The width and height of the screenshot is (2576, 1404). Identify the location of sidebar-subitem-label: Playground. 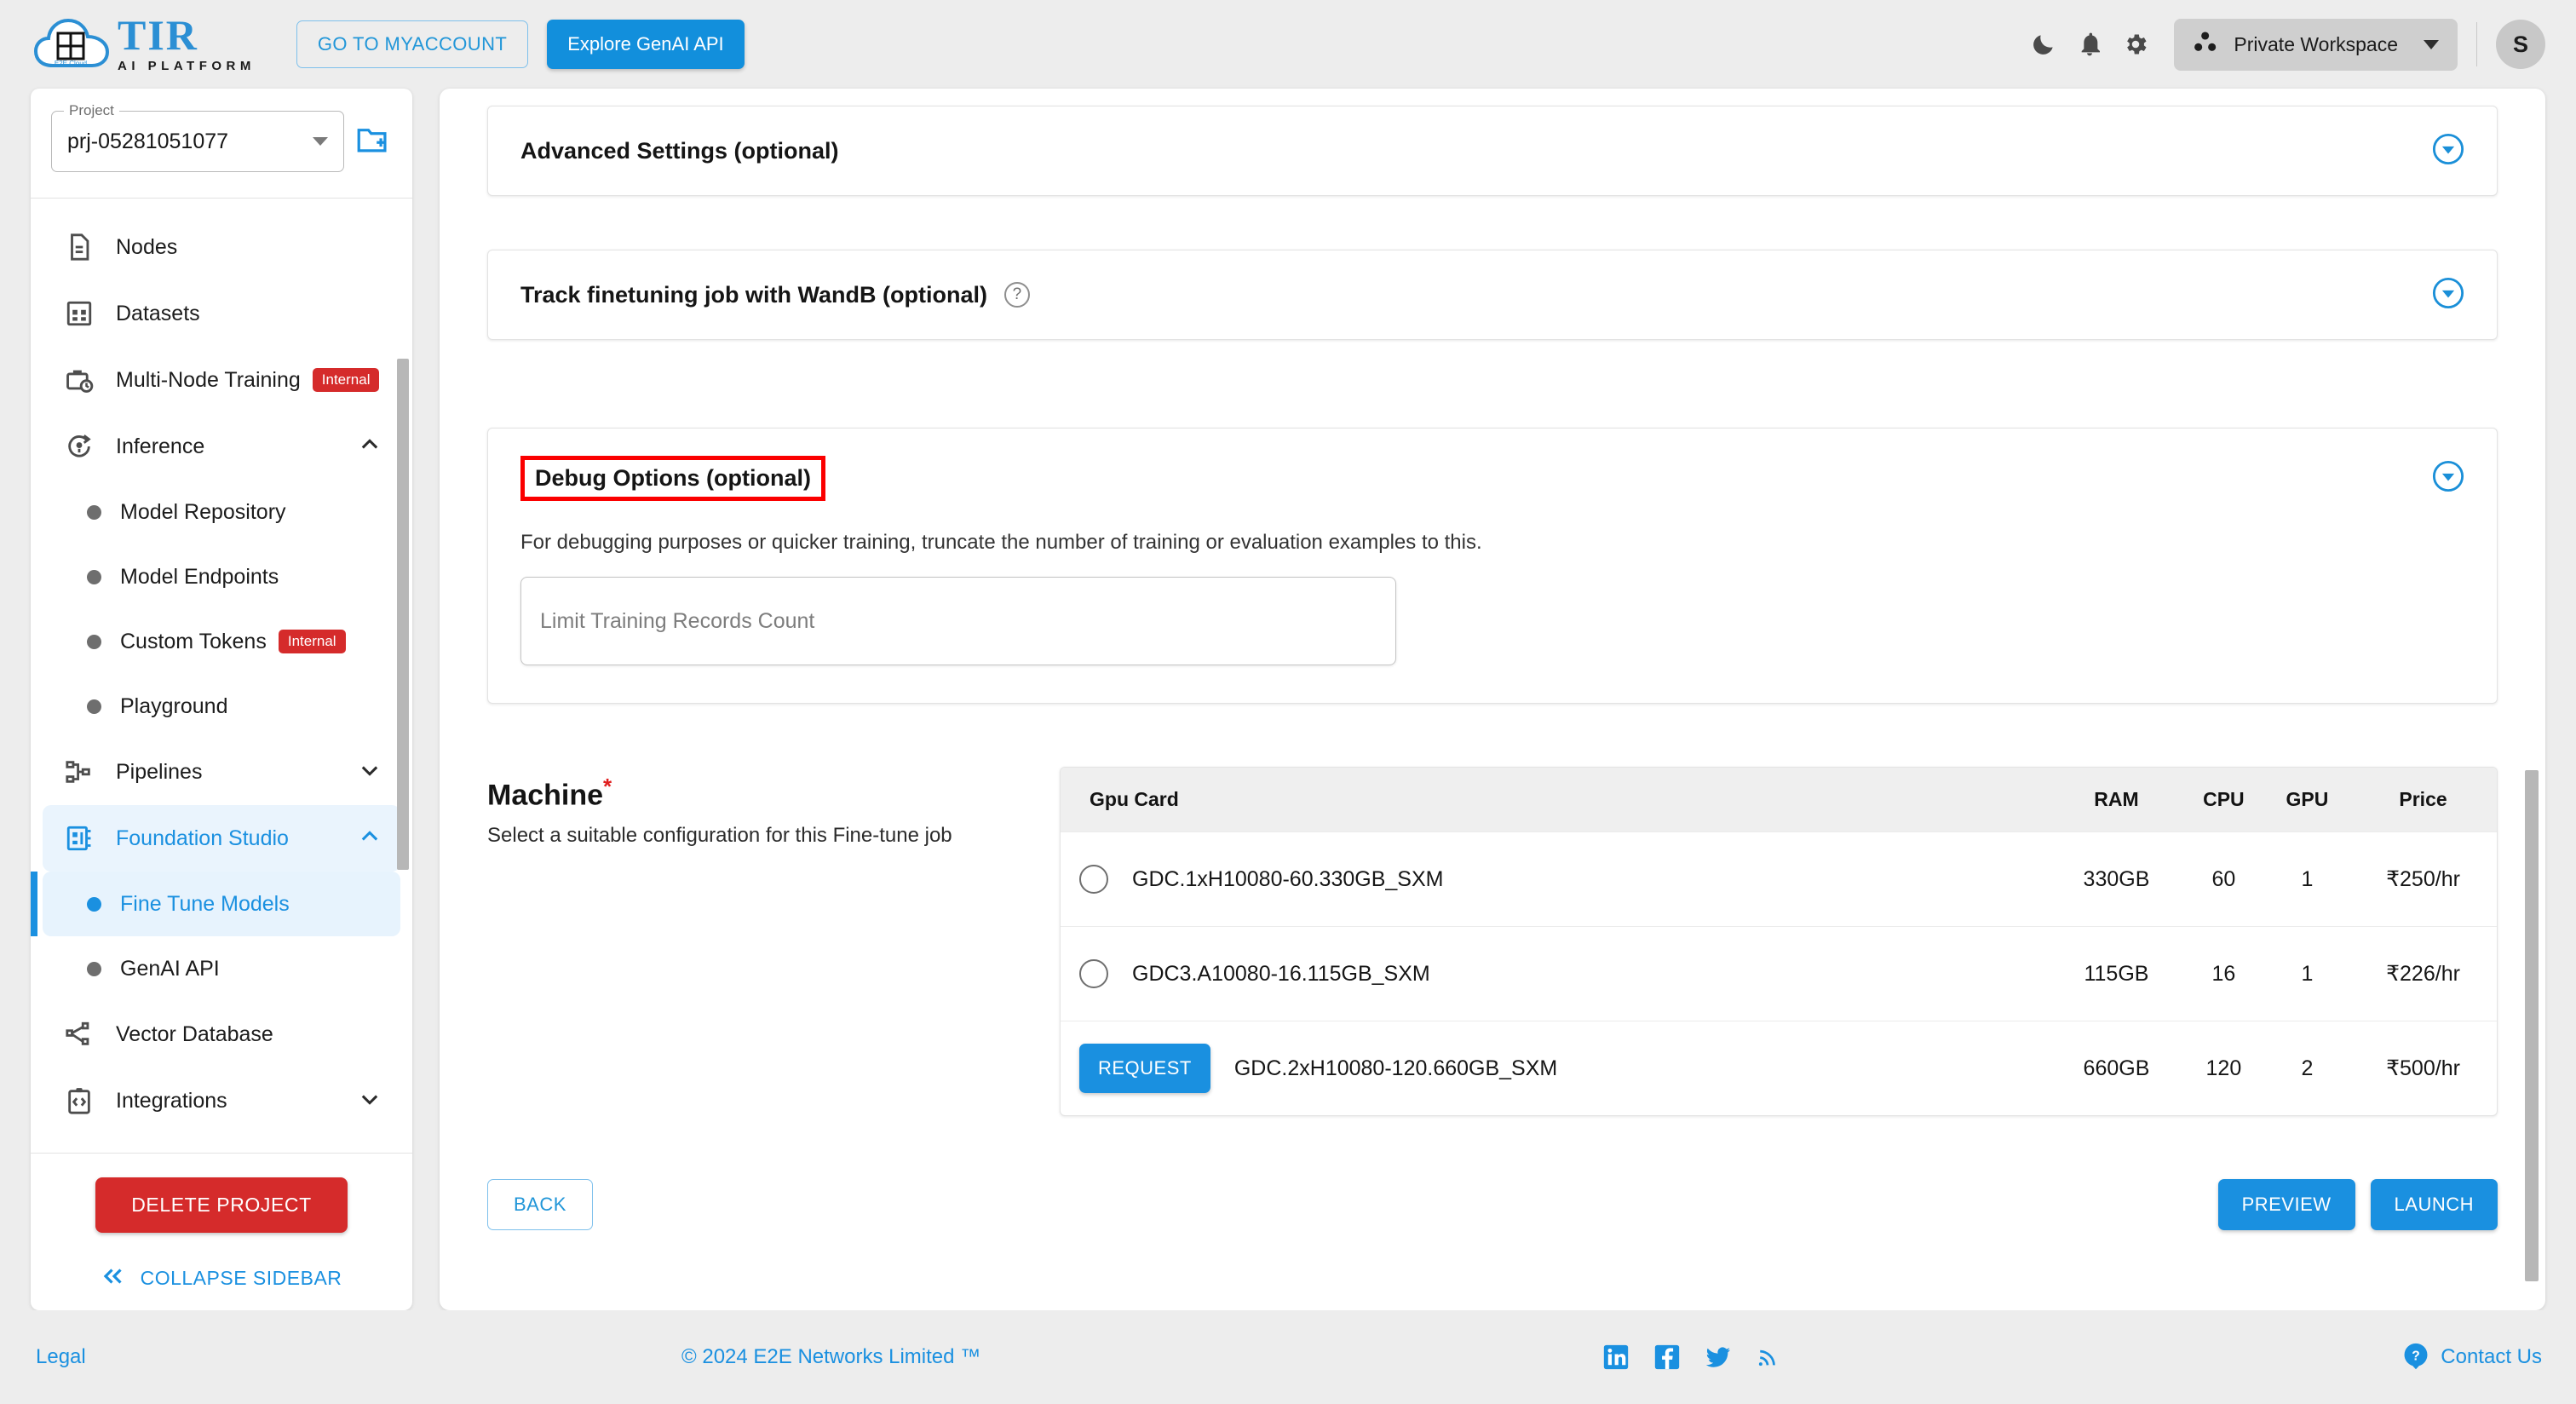
(174, 705).